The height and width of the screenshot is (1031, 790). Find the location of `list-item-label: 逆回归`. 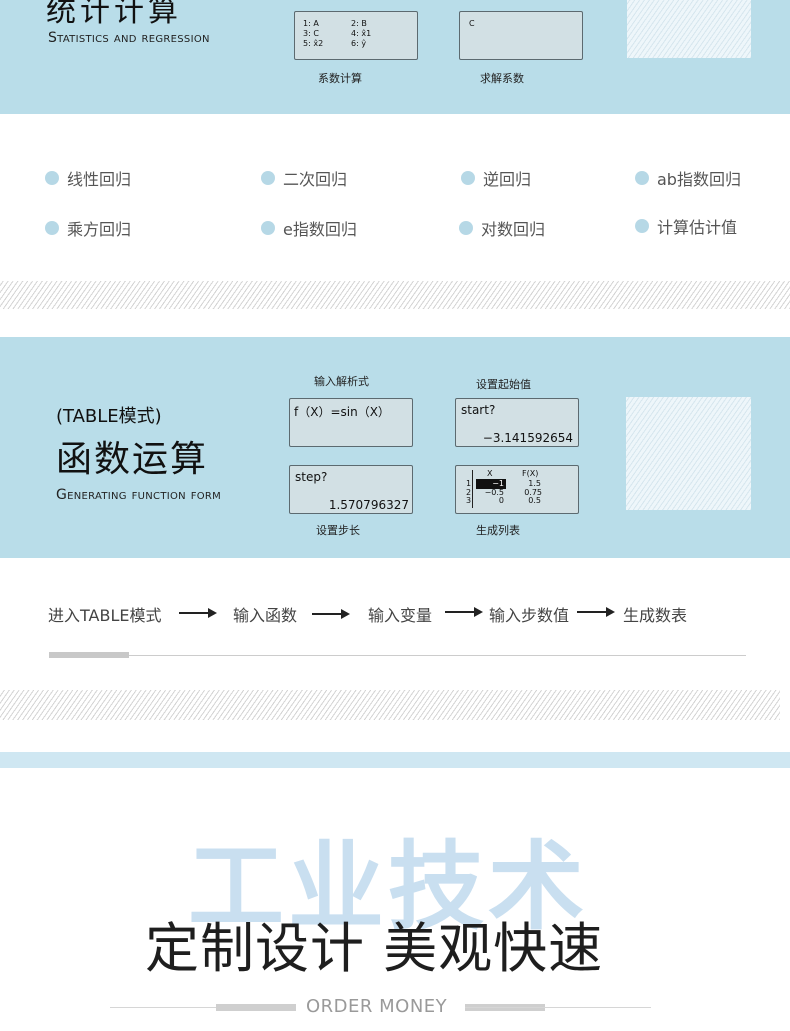

list-item-label: 逆回归 is located at coordinates (507, 179).